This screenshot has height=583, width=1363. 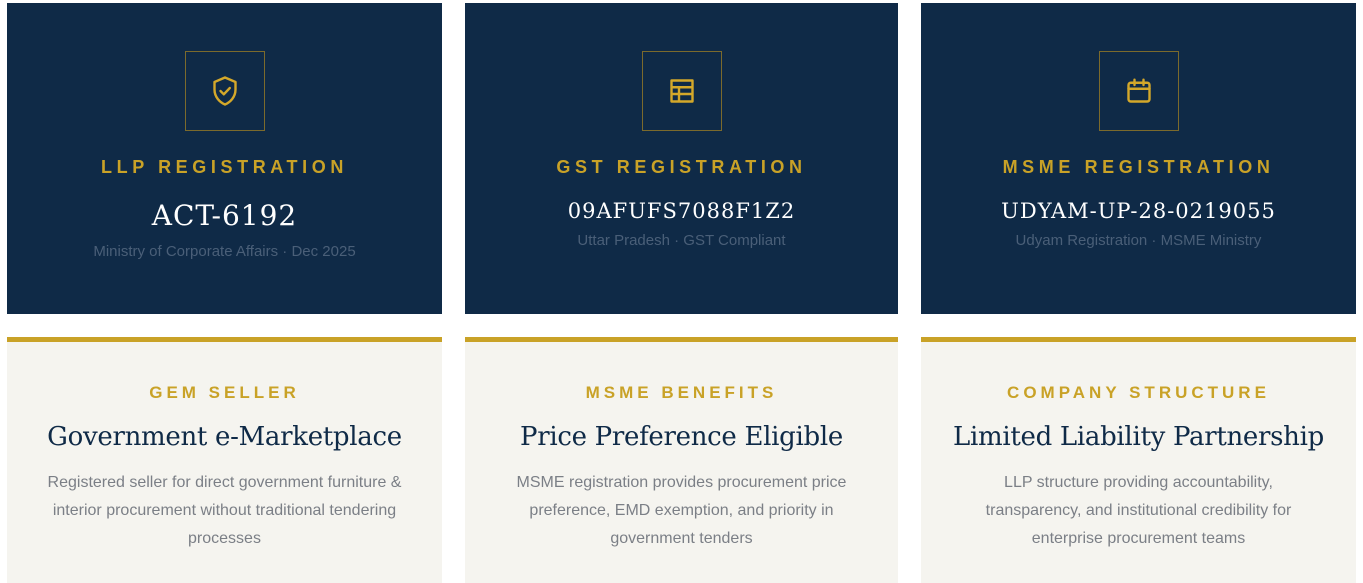 What do you see at coordinates (681, 240) in the screenshot?
I see `card-subtitle: Uttar Pradesh · GST Compliant` at bounding box center [681, 240].